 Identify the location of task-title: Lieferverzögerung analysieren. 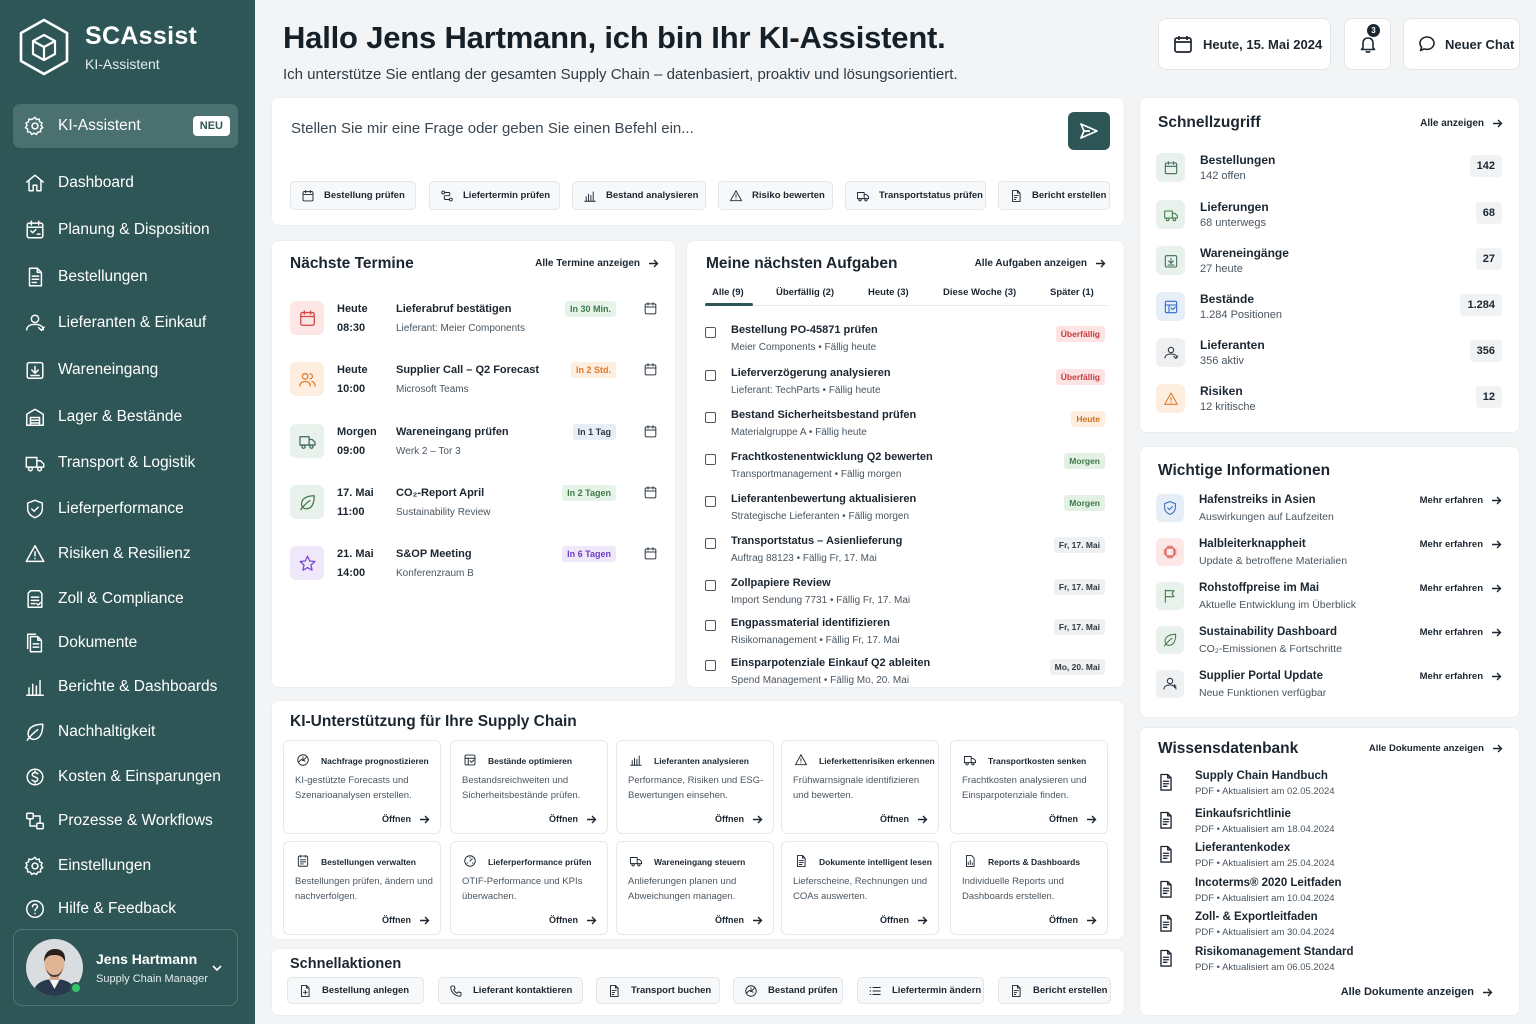
(811, 373).